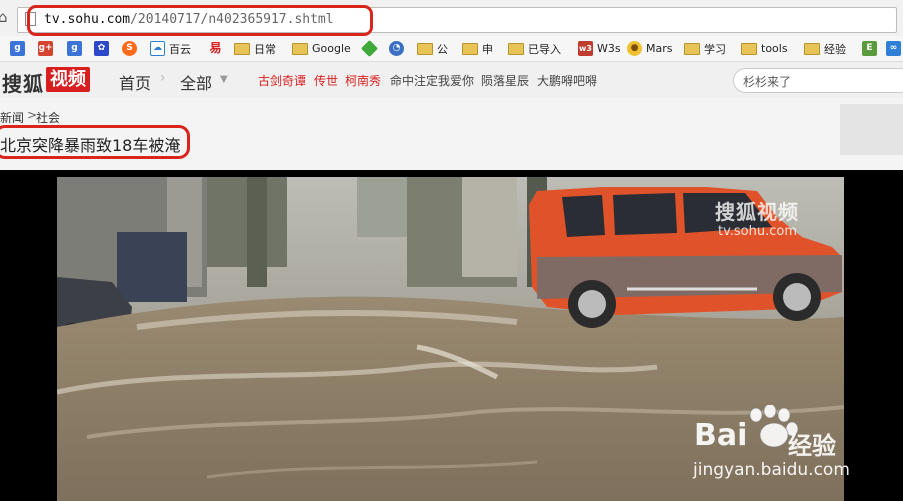 The height and width of the screenshot is (501, 903). I want to click on sohu-video-watermark: 搜狐视频, so click(757, 212).